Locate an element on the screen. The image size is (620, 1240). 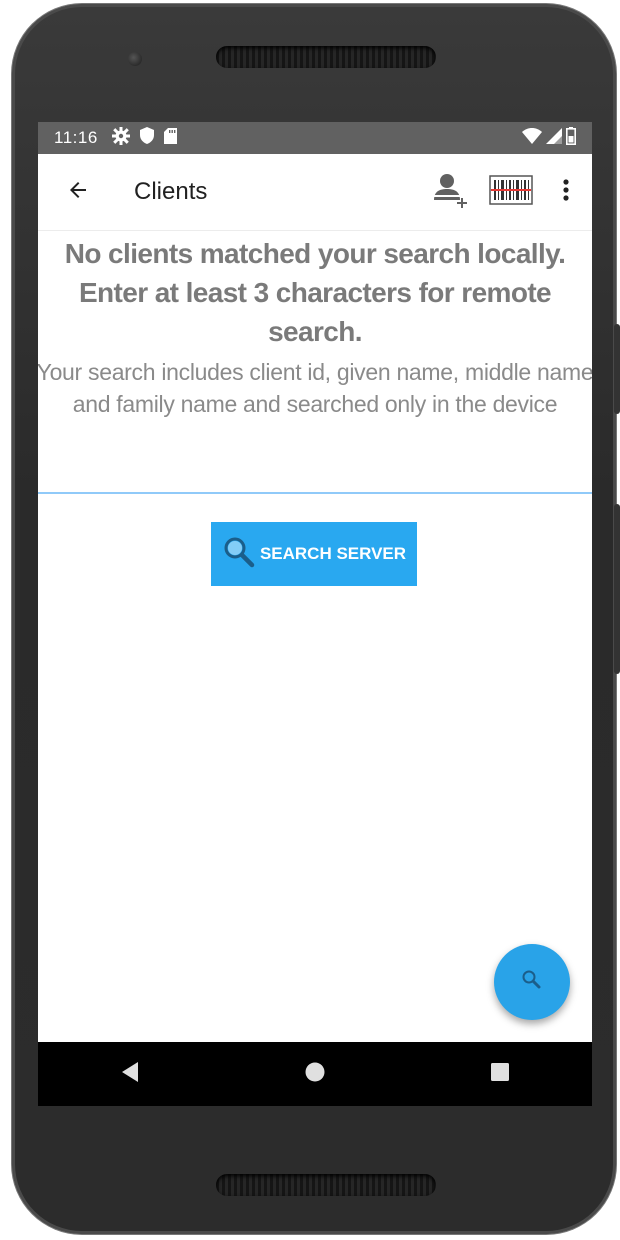
battery-icon is located at coordinates (571, 138).